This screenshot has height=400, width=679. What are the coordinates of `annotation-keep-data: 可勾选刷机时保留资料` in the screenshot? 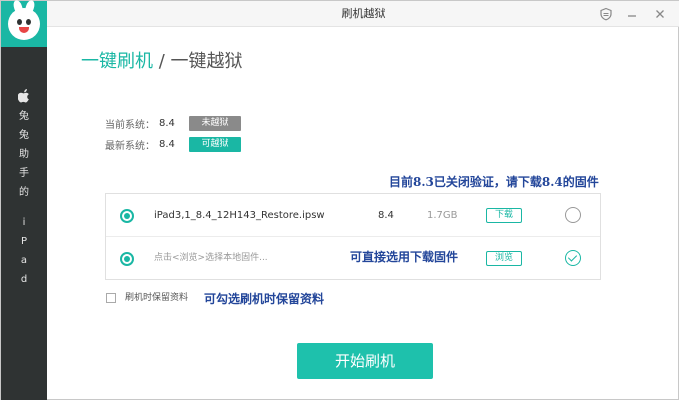 It's located at (264, 299).